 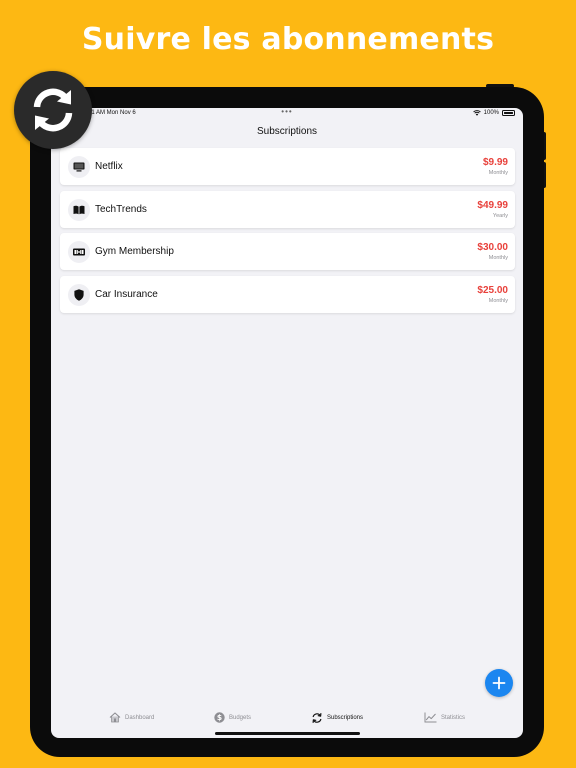 What do you see at coordinates (476, 113) in the screenshot?
I see `wifi-icon` at bounding box center [476, 113].